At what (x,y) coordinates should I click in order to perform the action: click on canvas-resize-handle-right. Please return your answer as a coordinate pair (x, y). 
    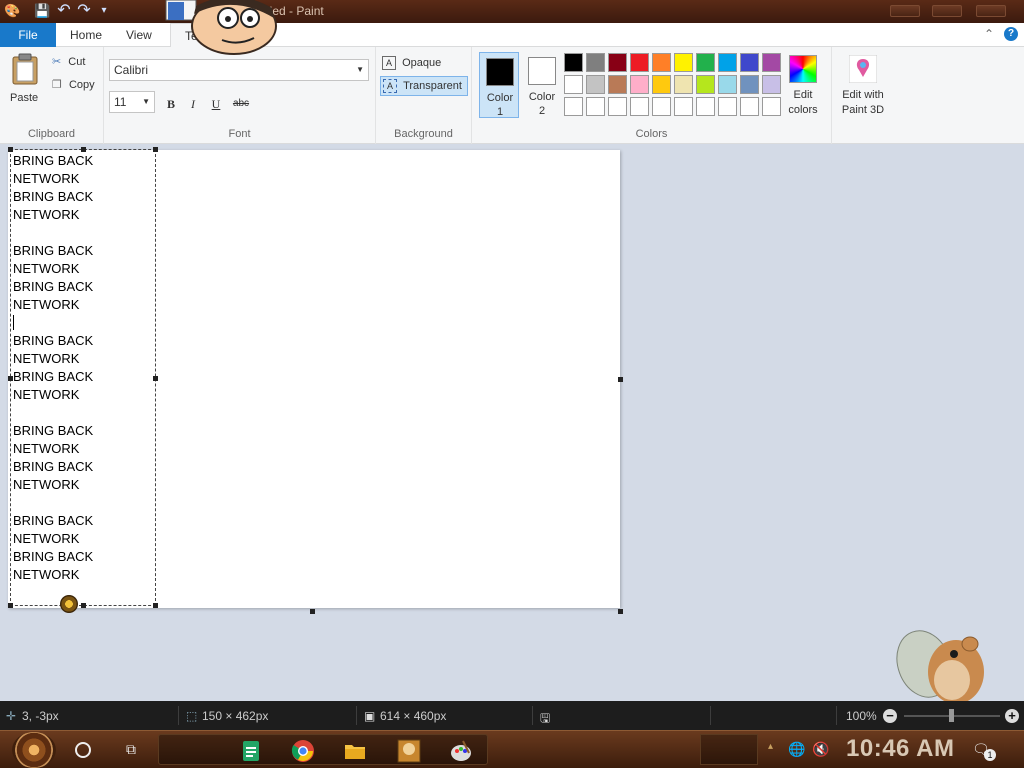
    Looking at the image, I should click on (620, 379).